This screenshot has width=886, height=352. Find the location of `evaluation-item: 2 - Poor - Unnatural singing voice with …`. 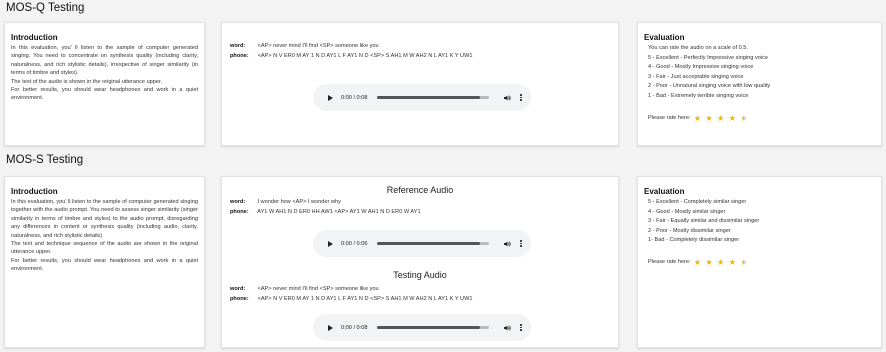

evaluation-item: 2 - Poor - Unnatural singing voice with … is located at coordinates (709, 86).